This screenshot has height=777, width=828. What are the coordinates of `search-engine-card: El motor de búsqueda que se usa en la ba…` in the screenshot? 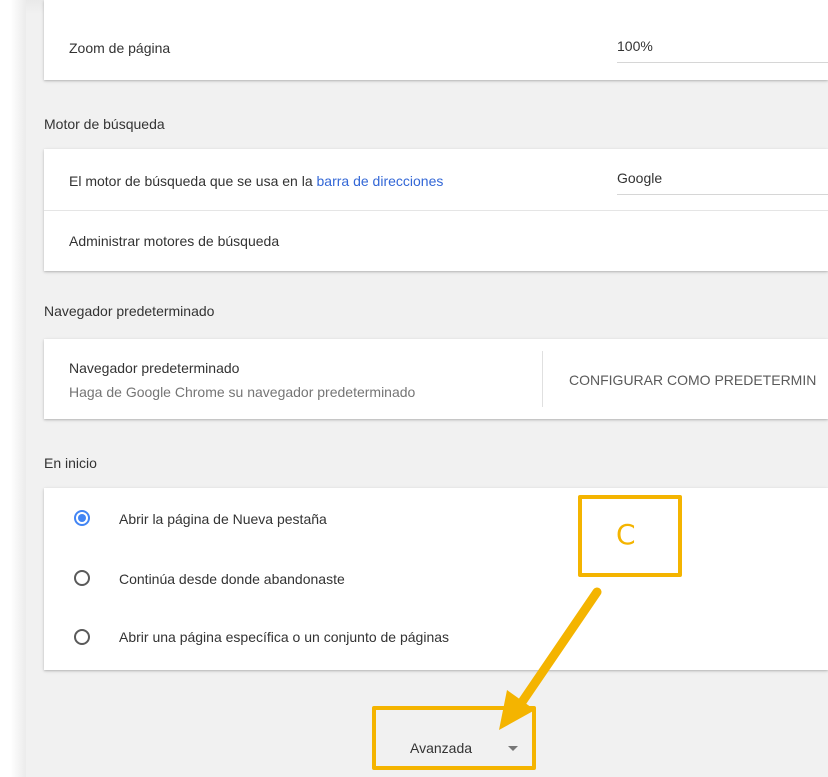 It's located at (436, 210).